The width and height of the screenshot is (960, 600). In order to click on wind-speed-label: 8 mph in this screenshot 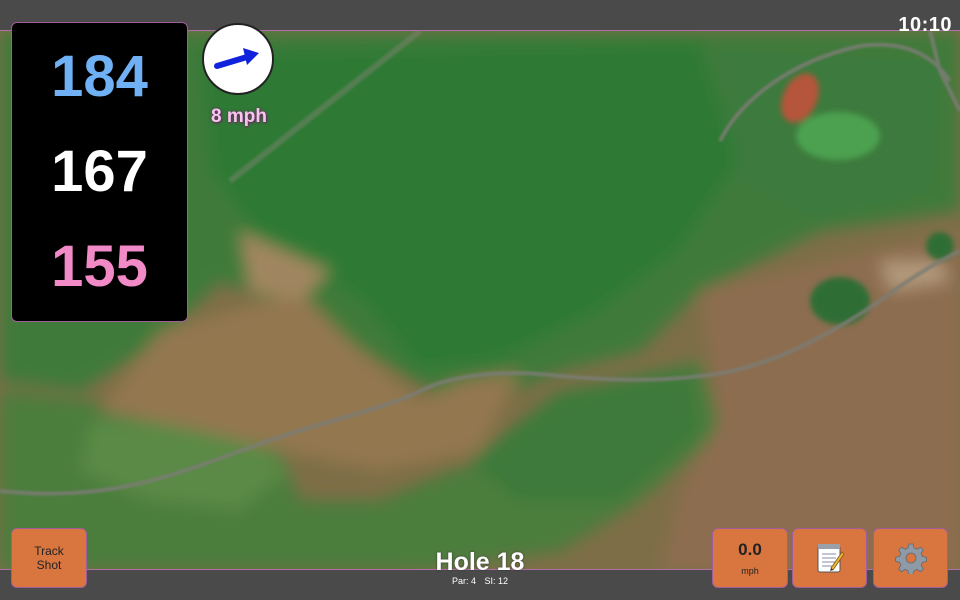, I will do `click(239, 116)`.